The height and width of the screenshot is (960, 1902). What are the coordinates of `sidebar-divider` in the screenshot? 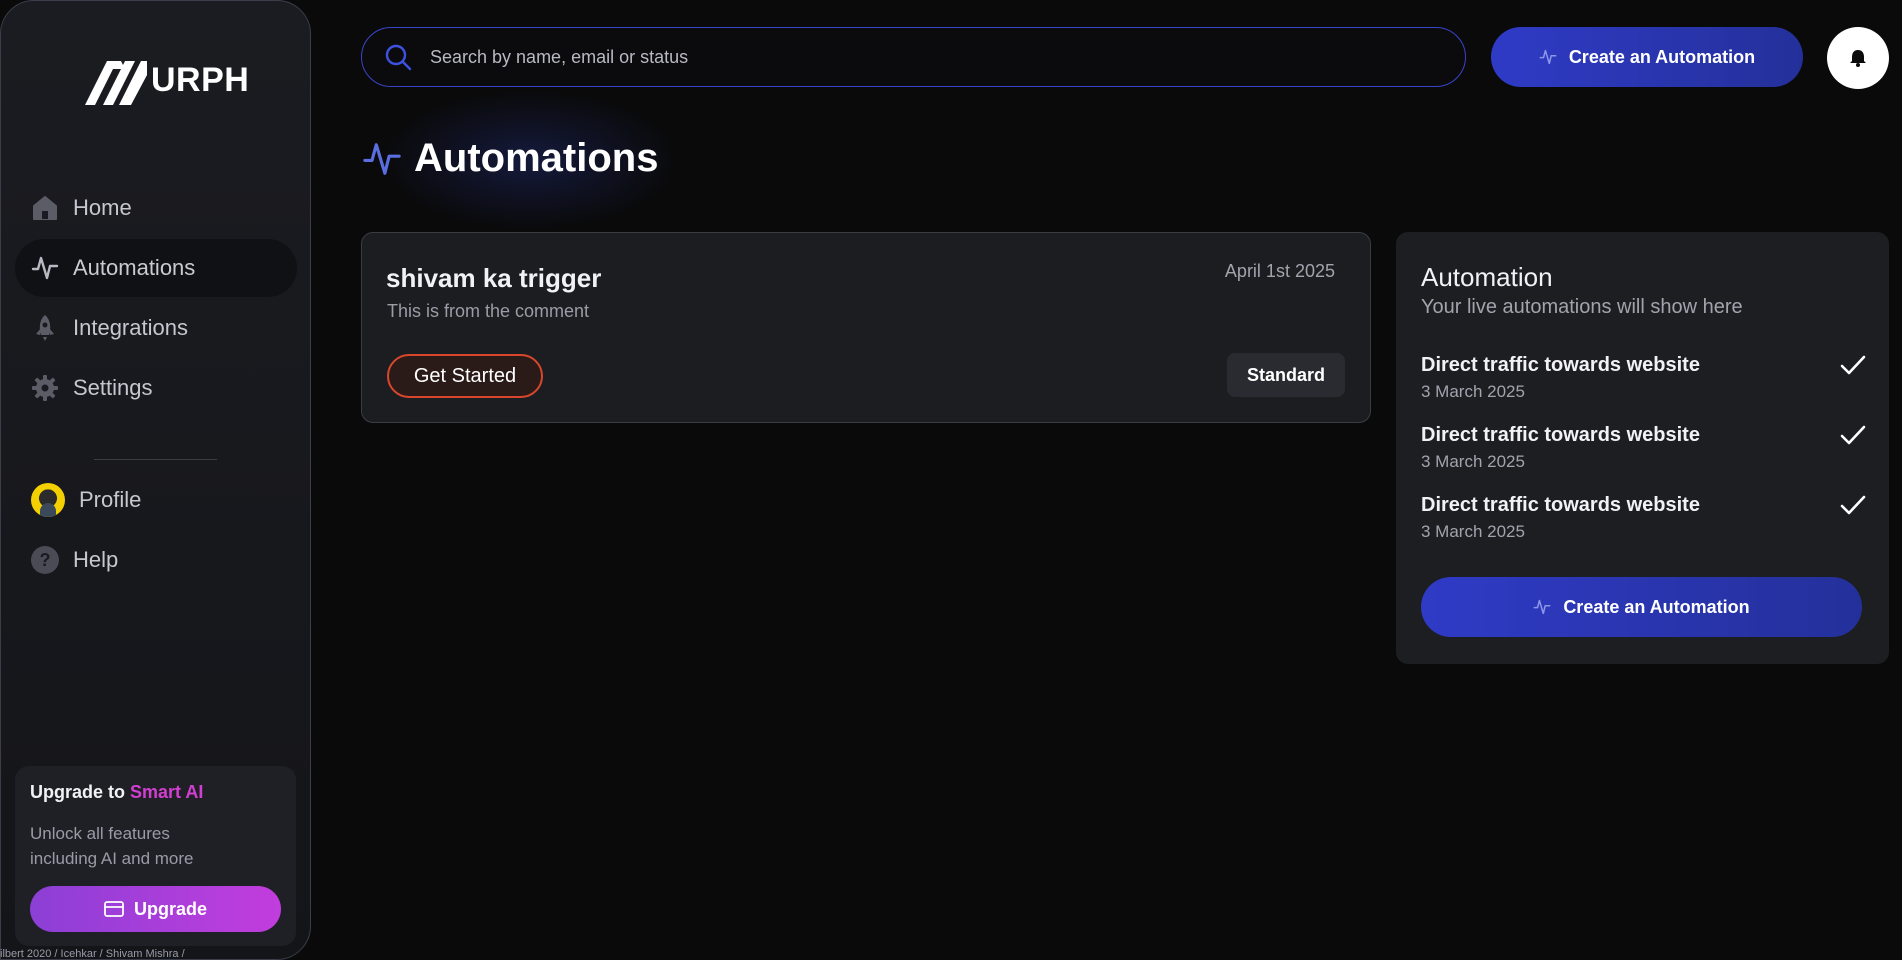 It's located at (155, 459).